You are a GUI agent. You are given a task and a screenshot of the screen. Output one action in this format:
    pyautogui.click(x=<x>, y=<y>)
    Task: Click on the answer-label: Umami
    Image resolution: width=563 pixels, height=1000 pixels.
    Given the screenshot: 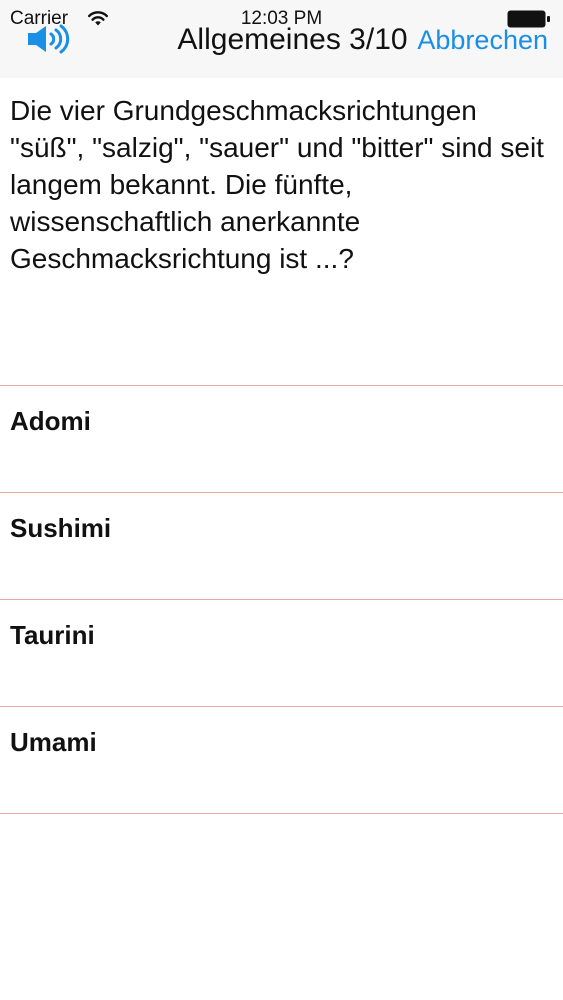 What is the action you would take?
    pyautogui.click(x=53, y=742)
    